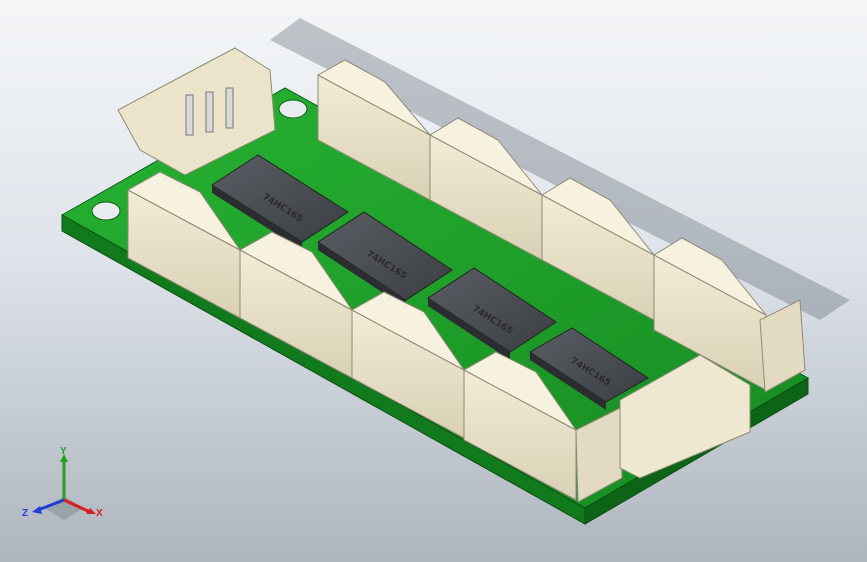 The width and height of the screenshot is (867, 562). What do you see at coordinates (63, 451) in the screenshot?
I see `y-axis-label: Y` at bounding box center [63, 451].